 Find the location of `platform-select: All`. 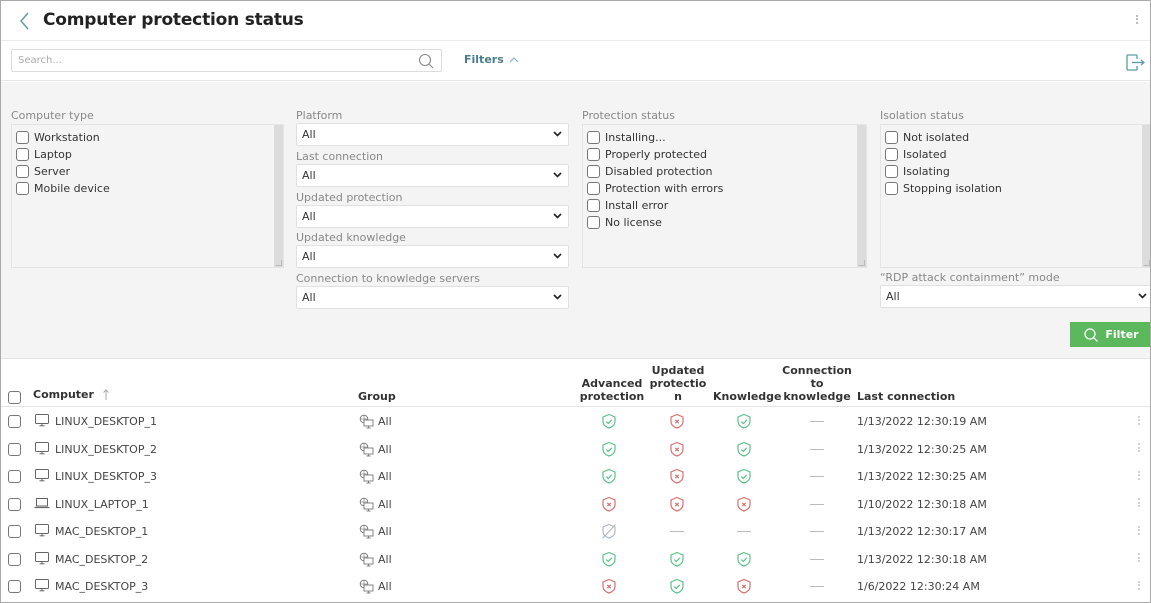

platform-select: All is located at coordinates (432, 134).